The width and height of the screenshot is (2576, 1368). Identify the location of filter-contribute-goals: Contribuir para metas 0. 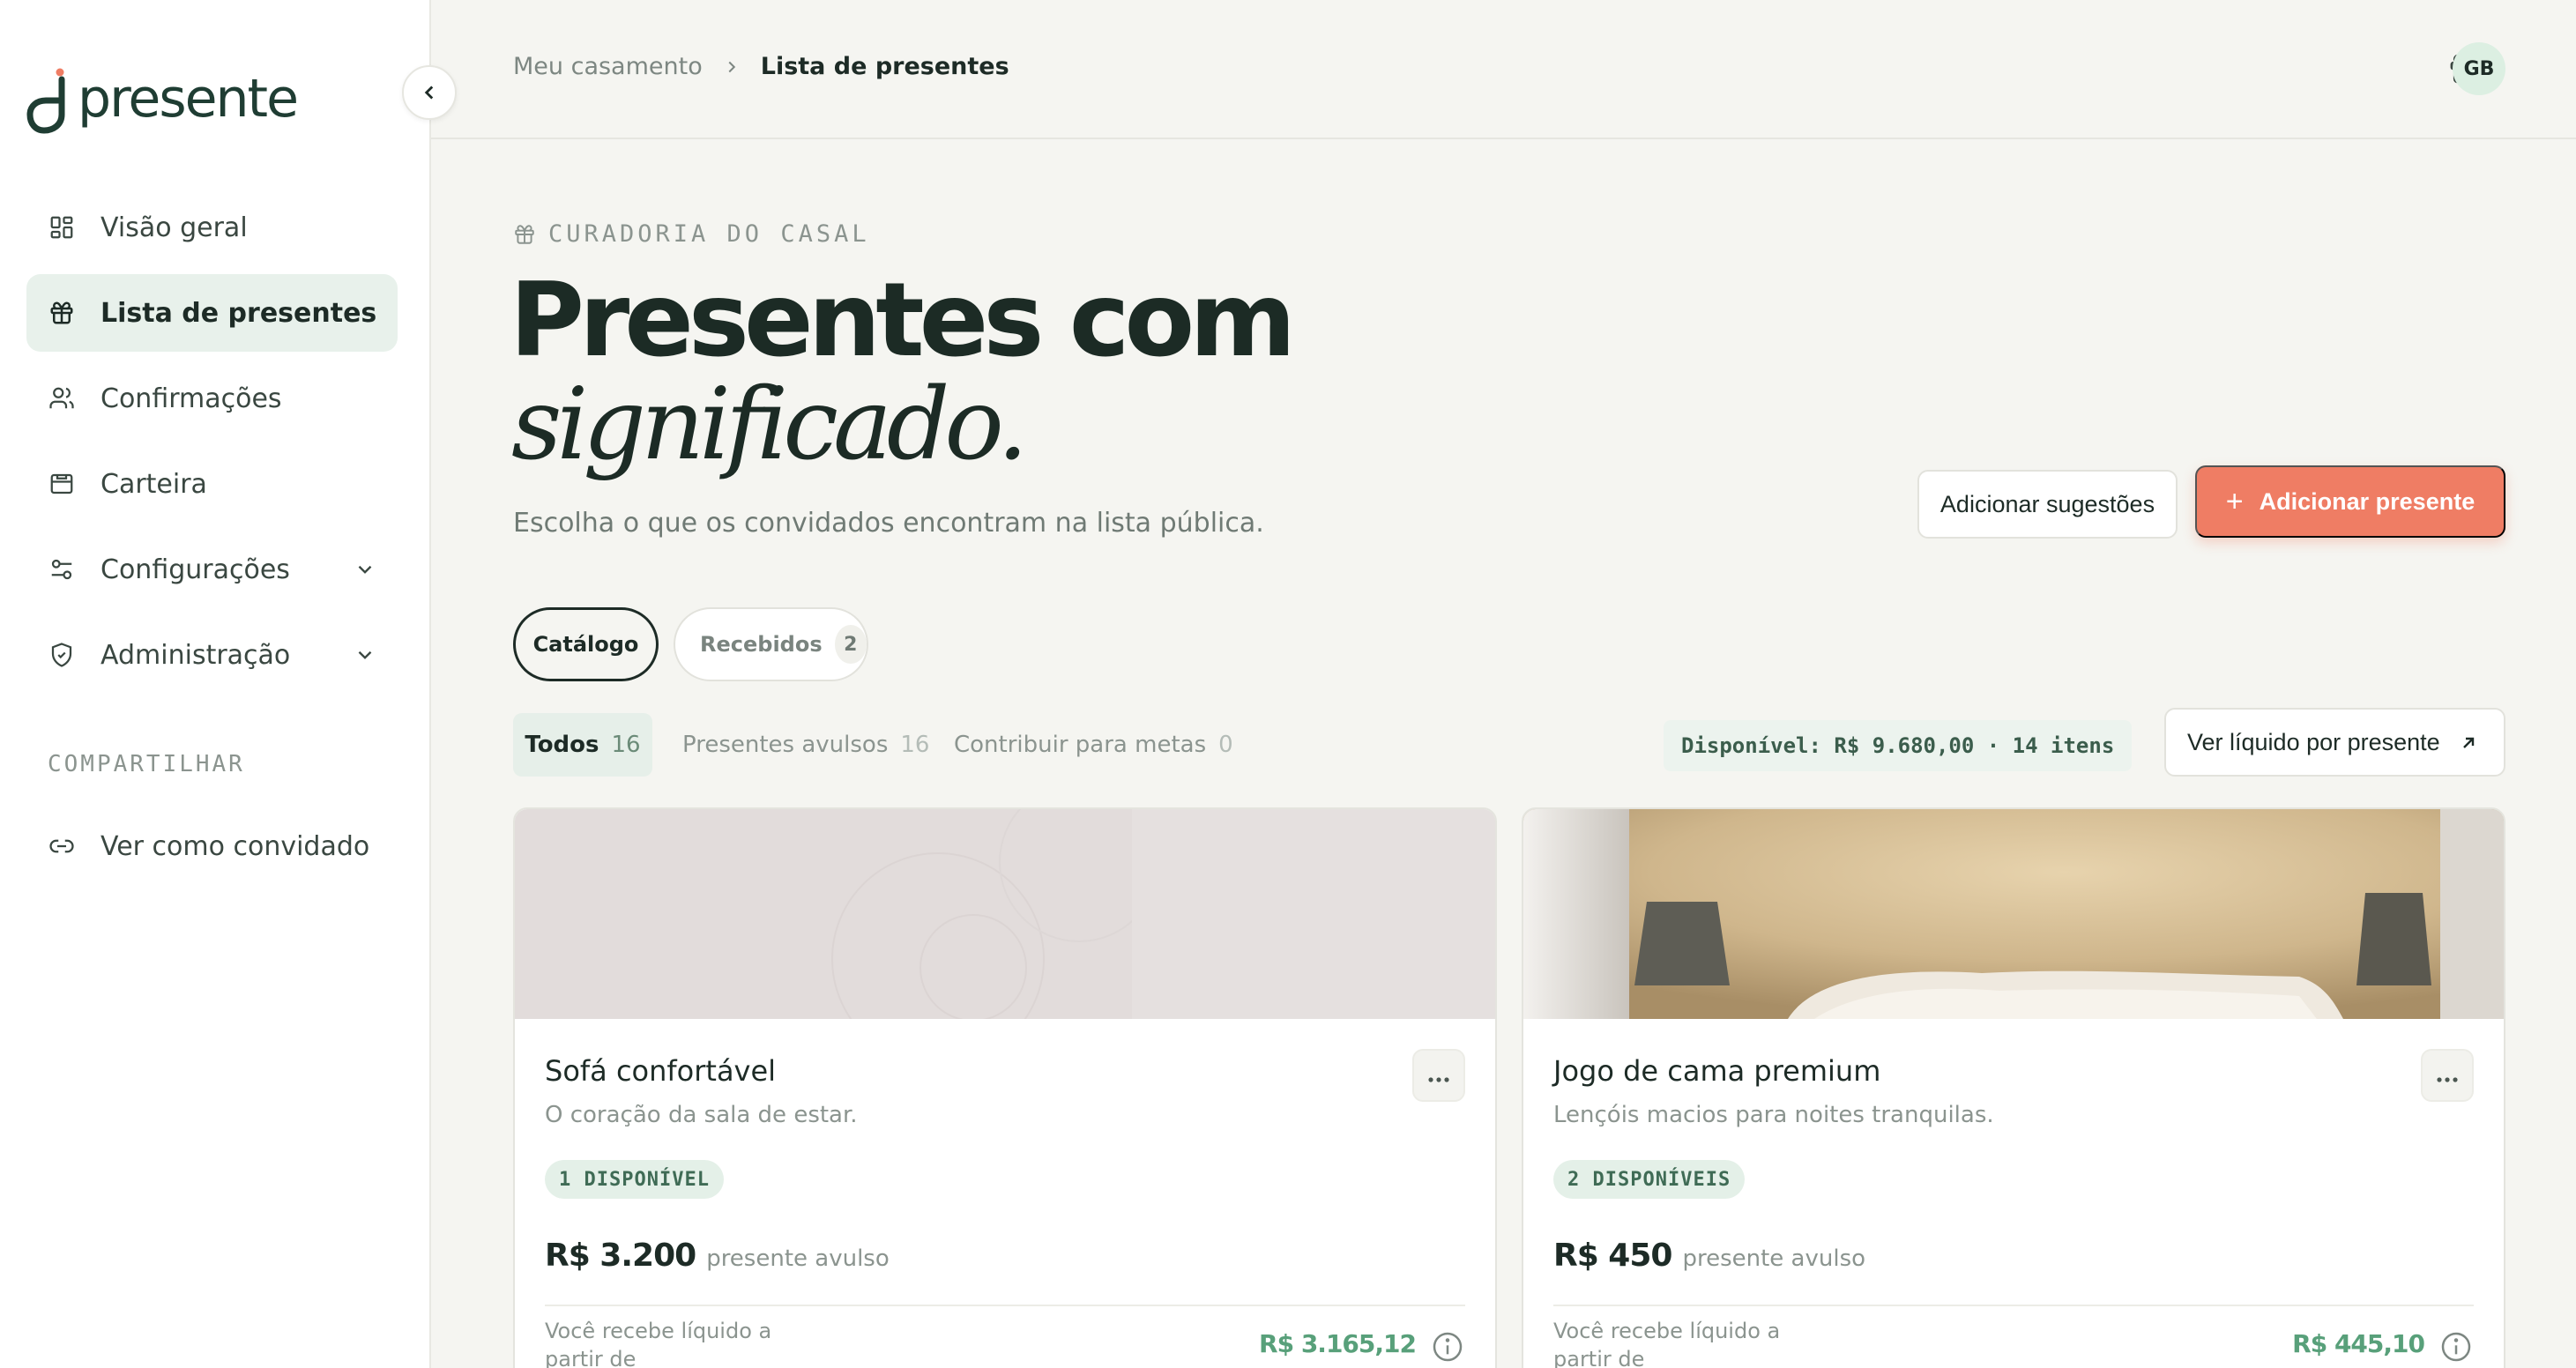
(1094, 745).